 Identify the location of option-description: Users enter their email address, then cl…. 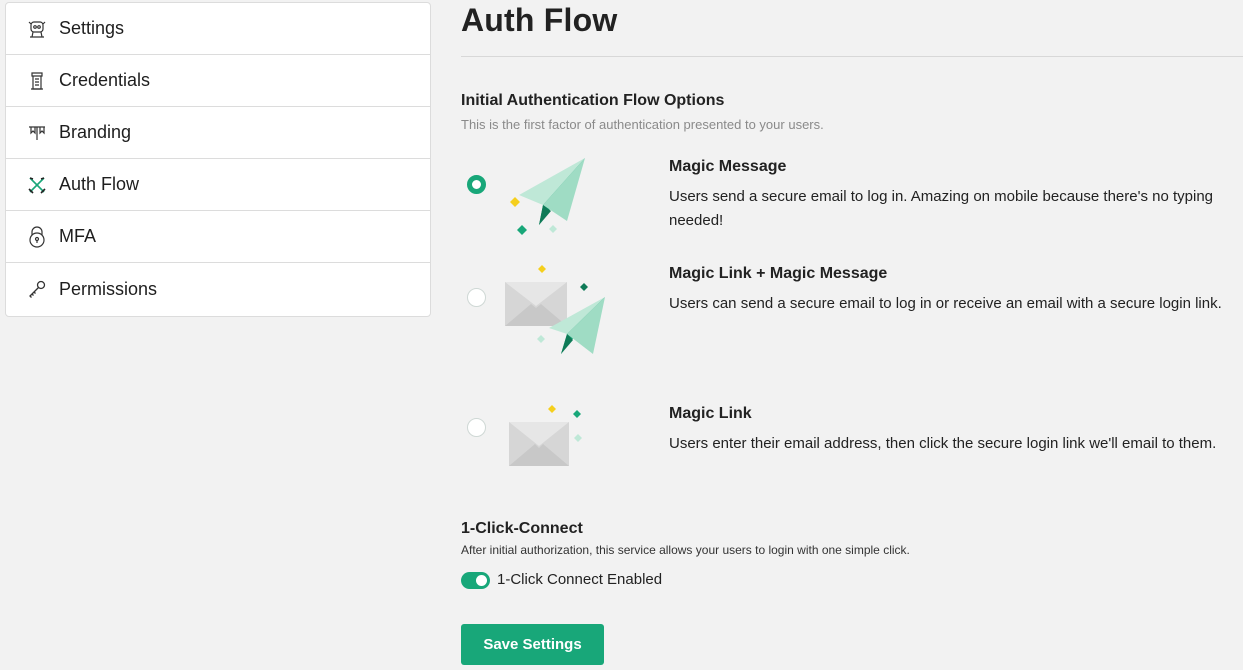
(943, 443).